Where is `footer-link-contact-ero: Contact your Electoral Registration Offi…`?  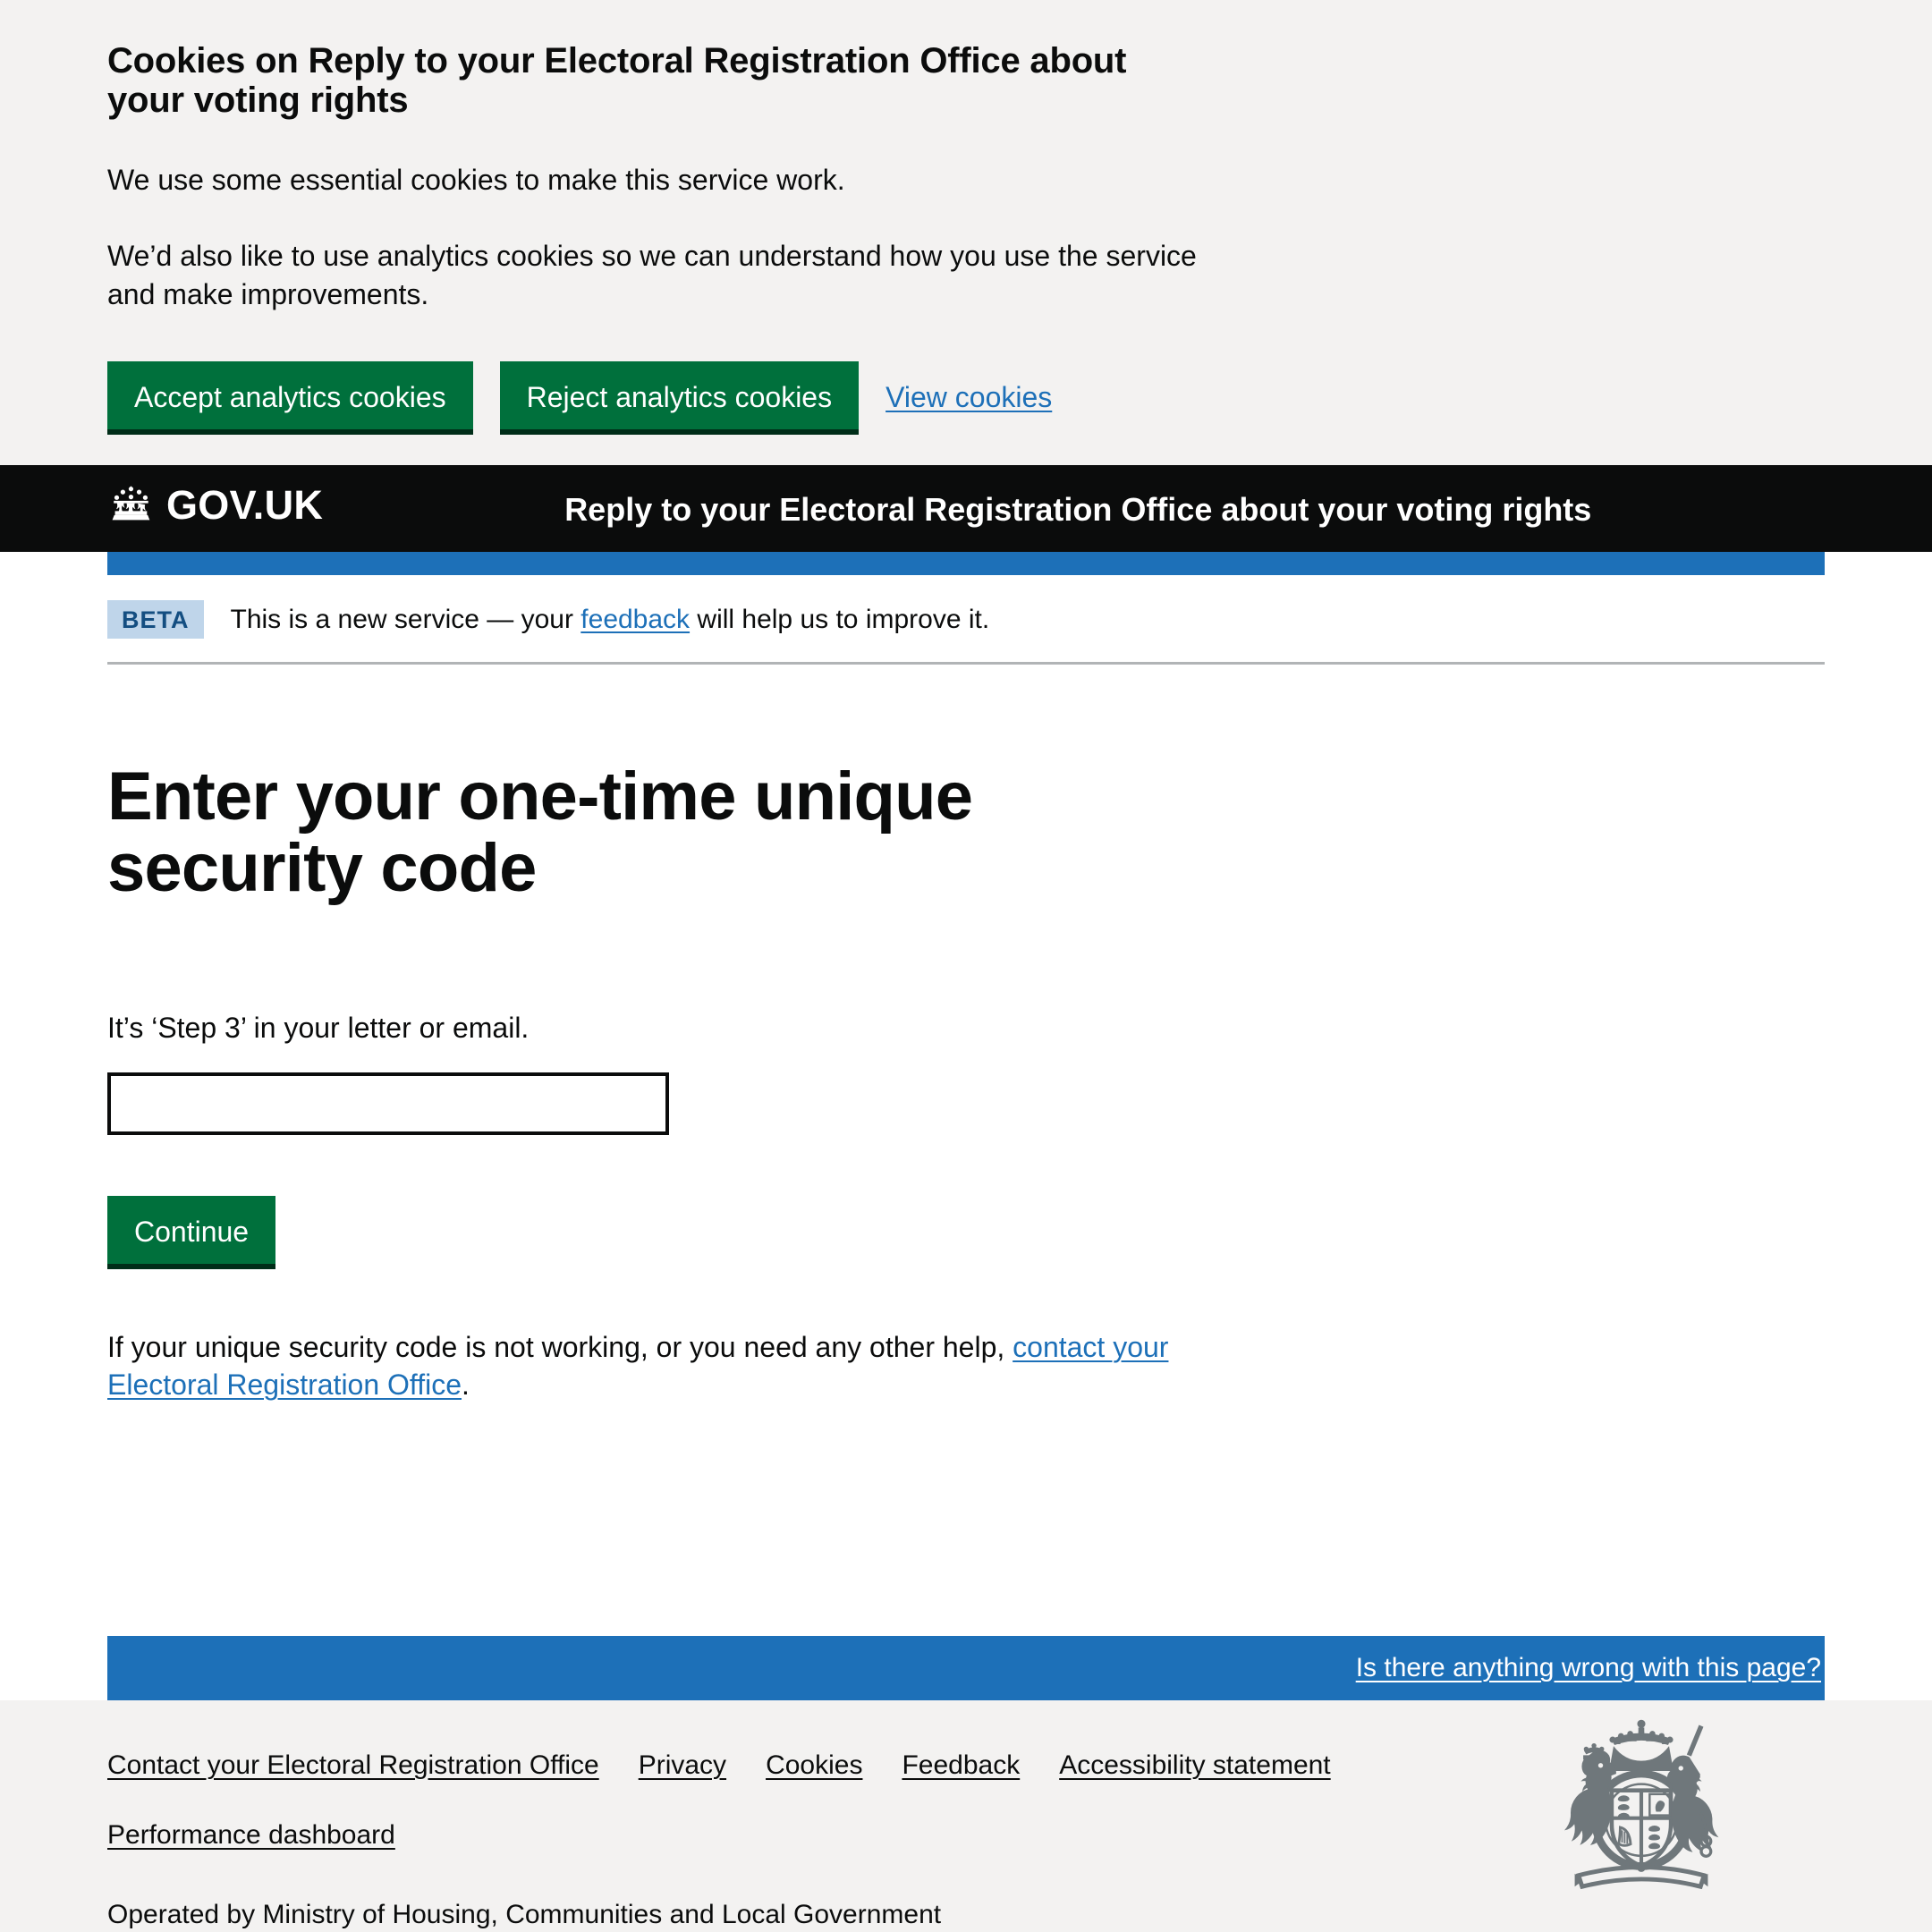 footer-link-contact-ero: Contact your Electoral Registration Offi… is located at coordinates (353, 1765).